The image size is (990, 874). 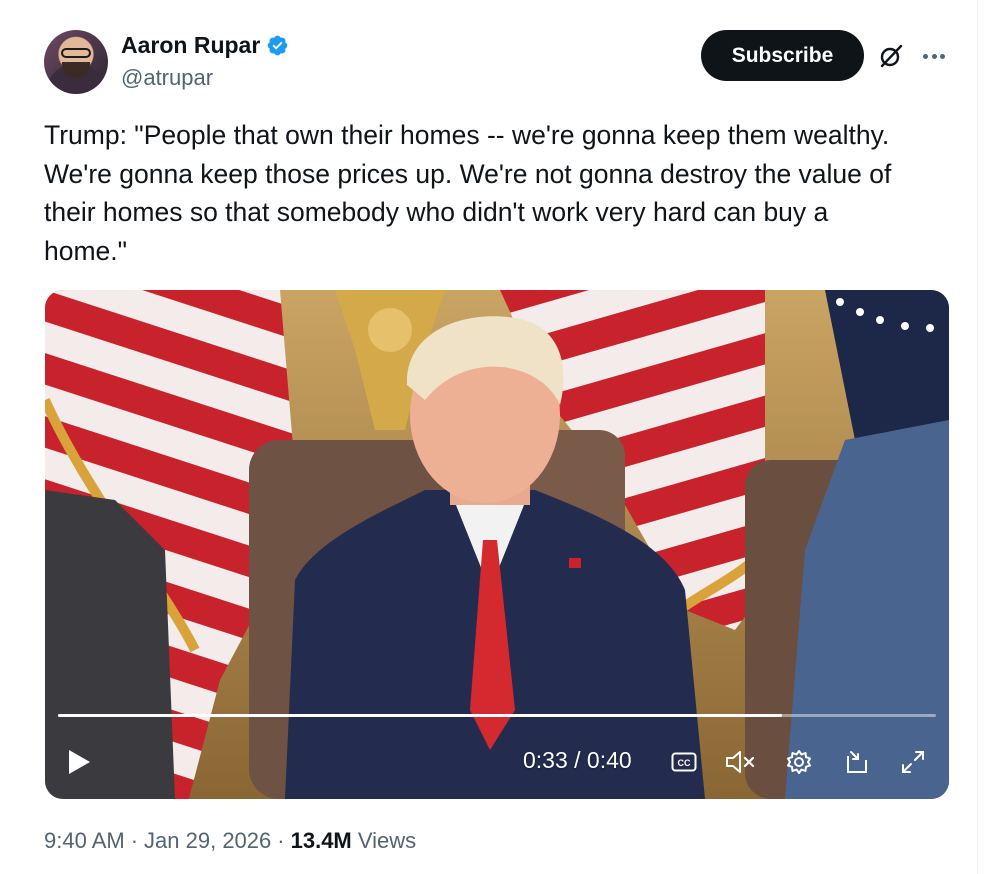 I want to click on picture-in-picture-icon, so click(x=857, y=762).